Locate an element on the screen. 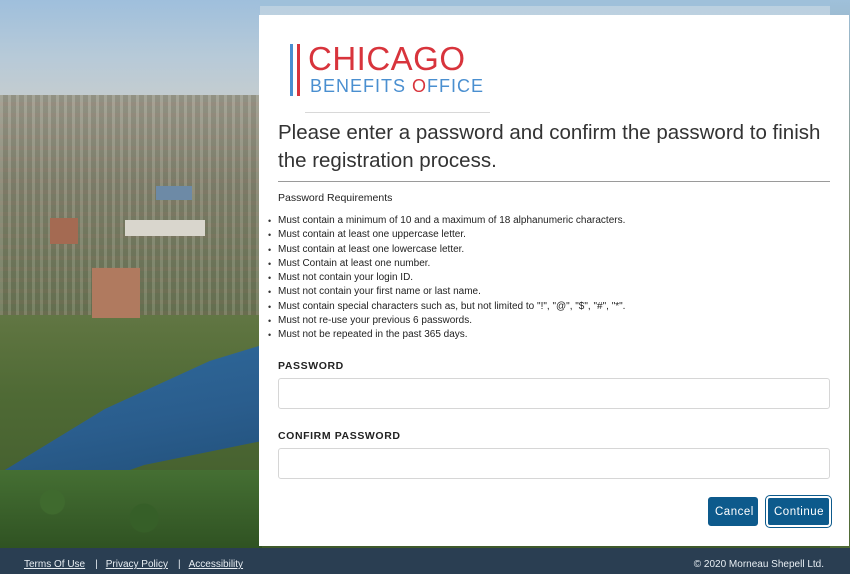 This screenshot has width=850, height=574. terms-of-use-link: Terms Of Use is located at coordinates (54, 564).